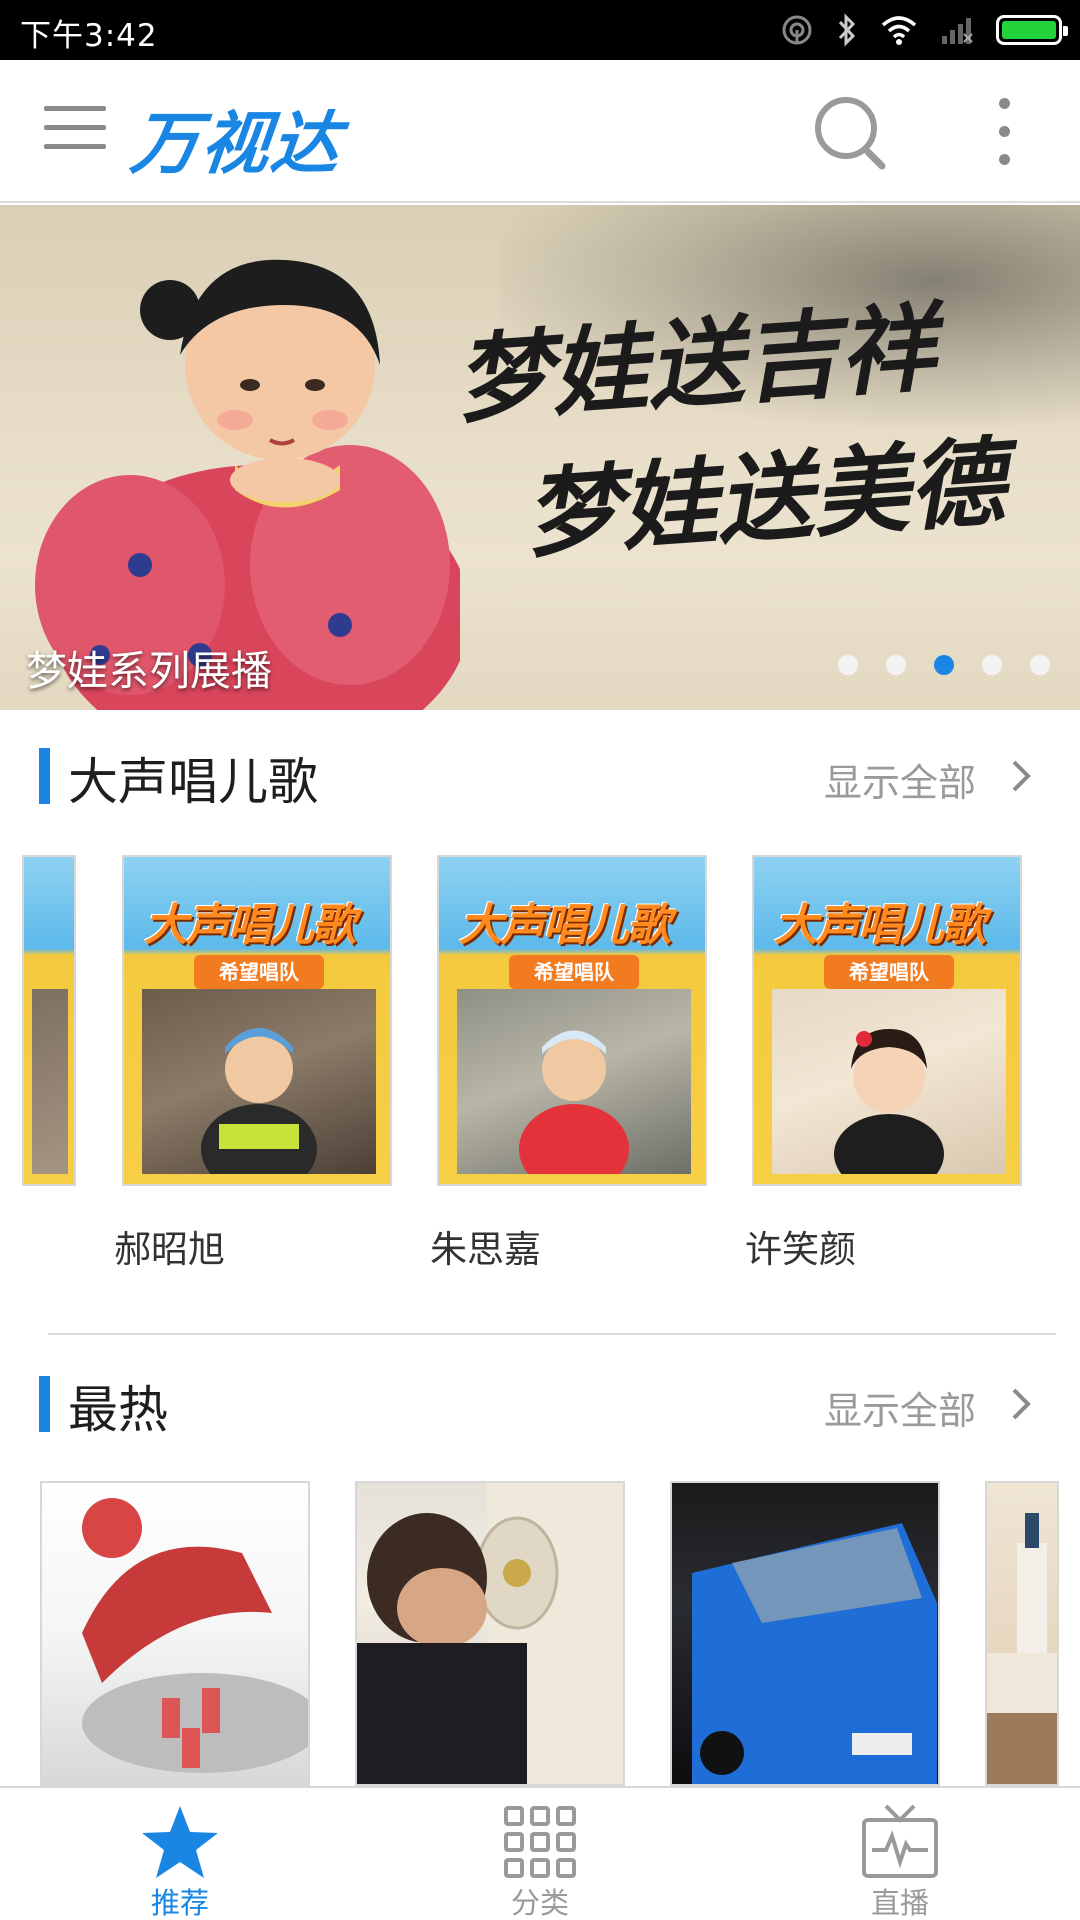 The image size is (1080, 1920). What do you see at coordinates (797, 30) in the screenshot?
I see `hotspot-icon` at bounding box center [797, 30].